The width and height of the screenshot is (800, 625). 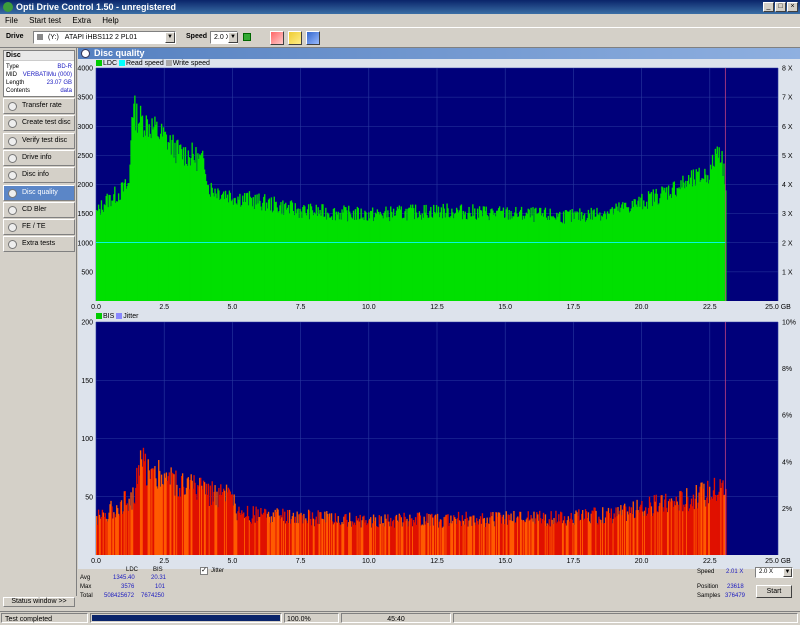 I want to click on position-label: Position, so click(x=708, y=587).